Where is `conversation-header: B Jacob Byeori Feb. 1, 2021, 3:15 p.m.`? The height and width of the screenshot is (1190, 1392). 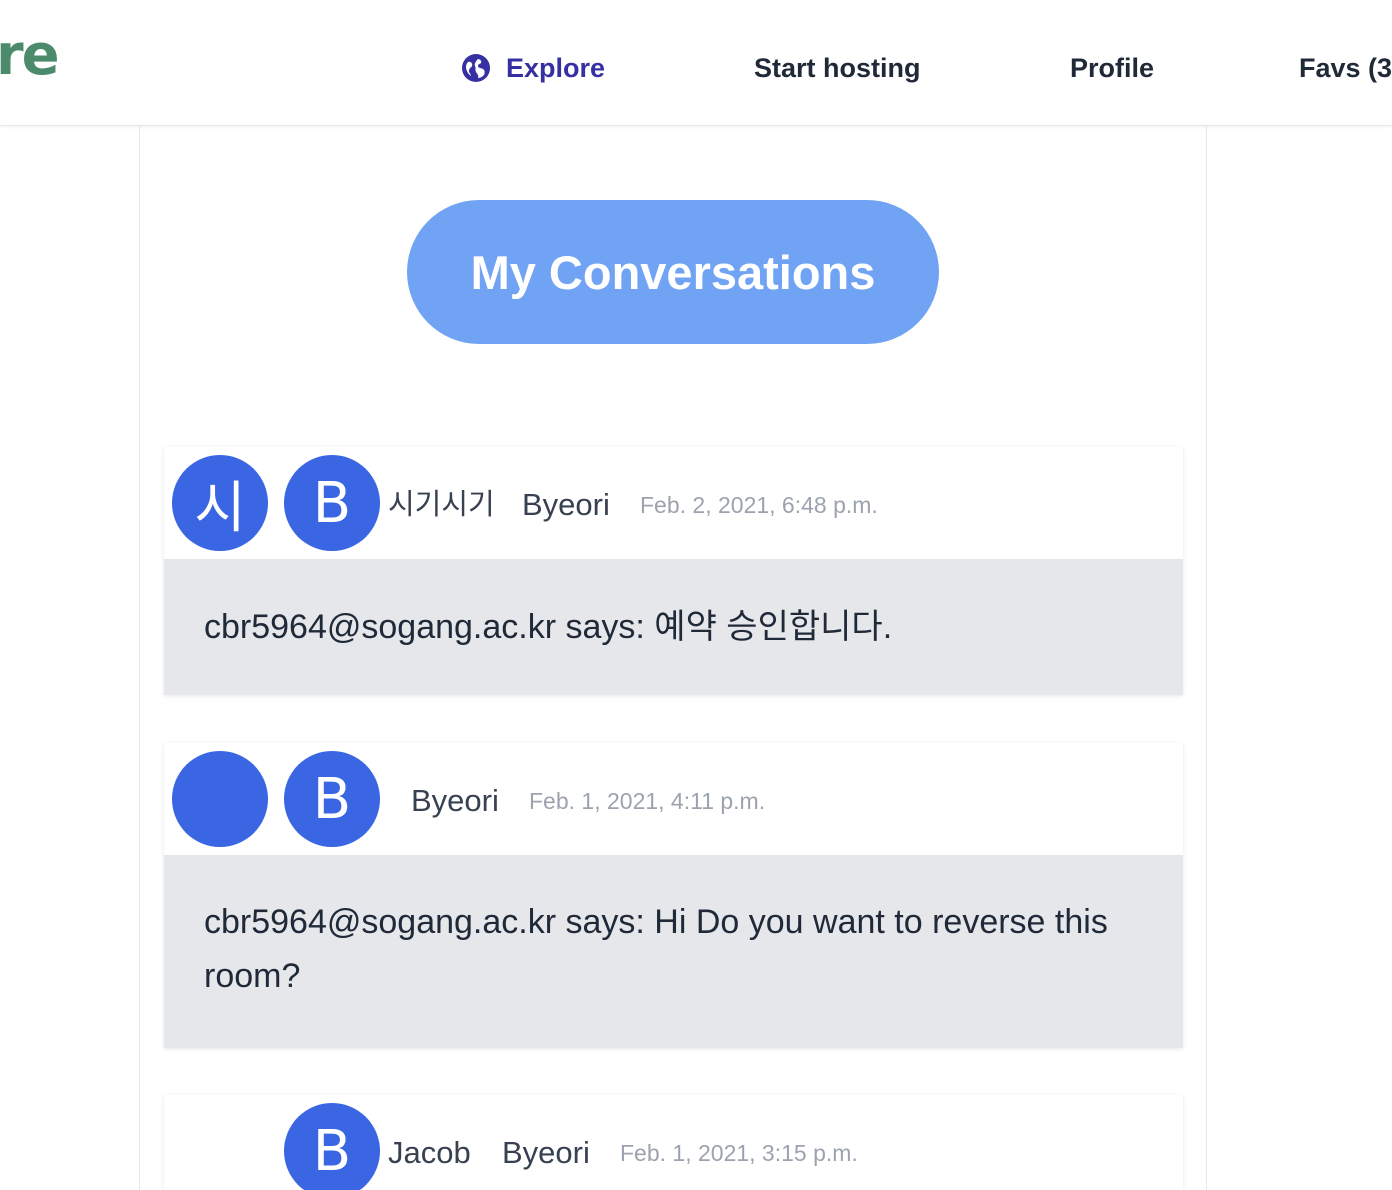 conversation-header: B Jacob Byeori Feb. 1, 2021, 3:15 p.m. is located at coordinates (673, 1142).